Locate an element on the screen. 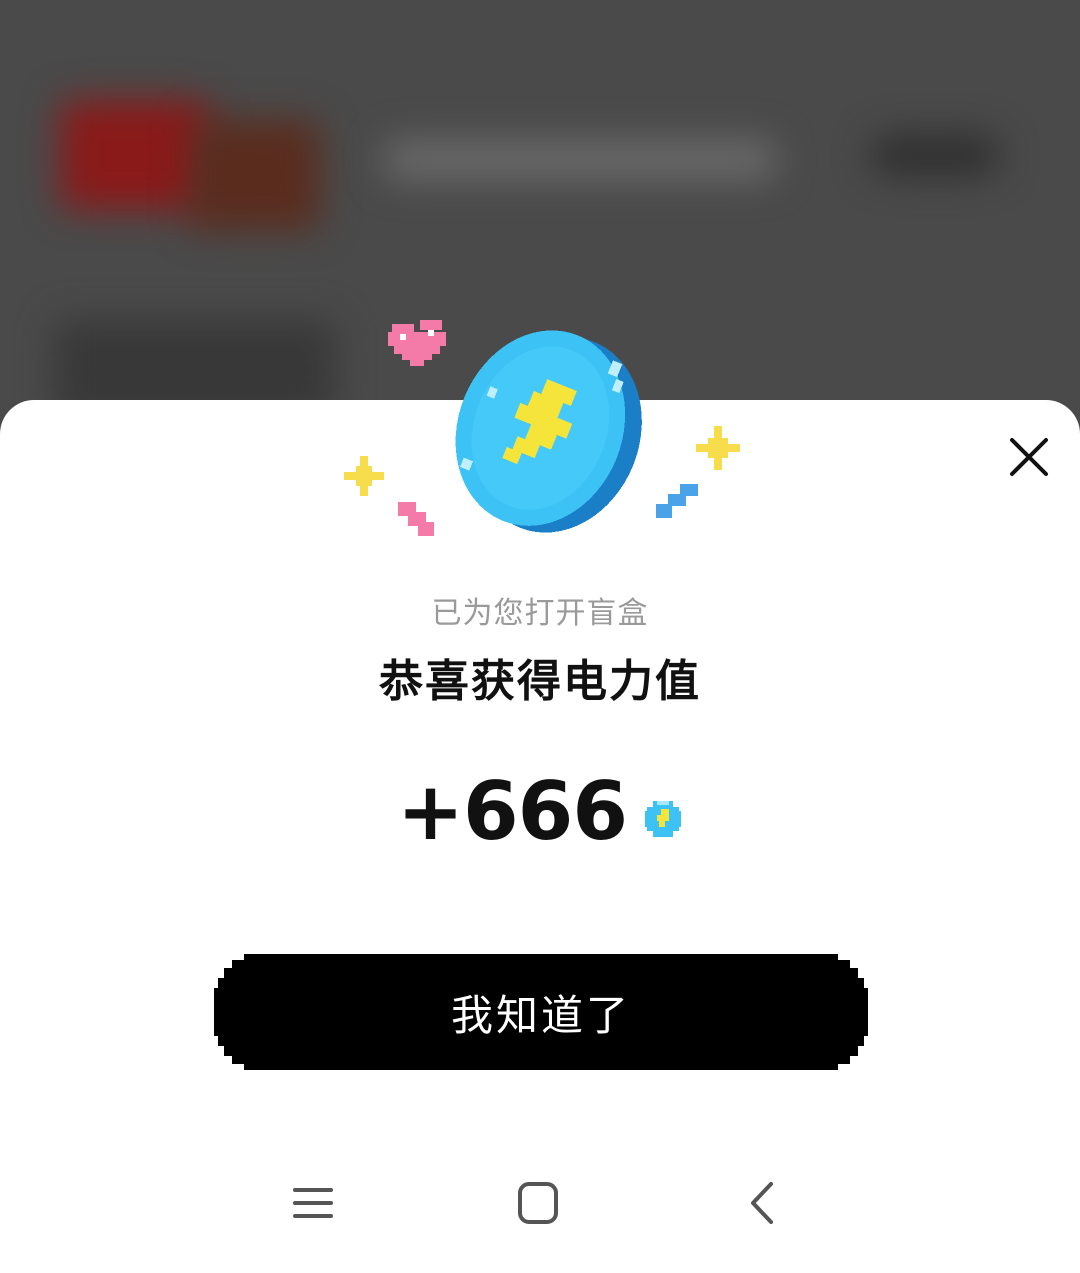 The image size is (1080, 1273). confirm-button: 我知道了 is located at coordinates (541, 1012).